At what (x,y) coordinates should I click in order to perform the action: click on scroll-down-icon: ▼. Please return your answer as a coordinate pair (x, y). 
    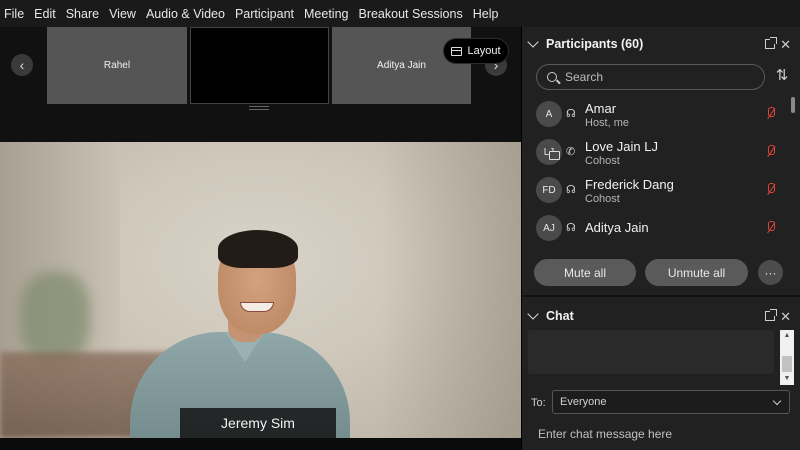
    Looking at the image, I should click on (787, 379).